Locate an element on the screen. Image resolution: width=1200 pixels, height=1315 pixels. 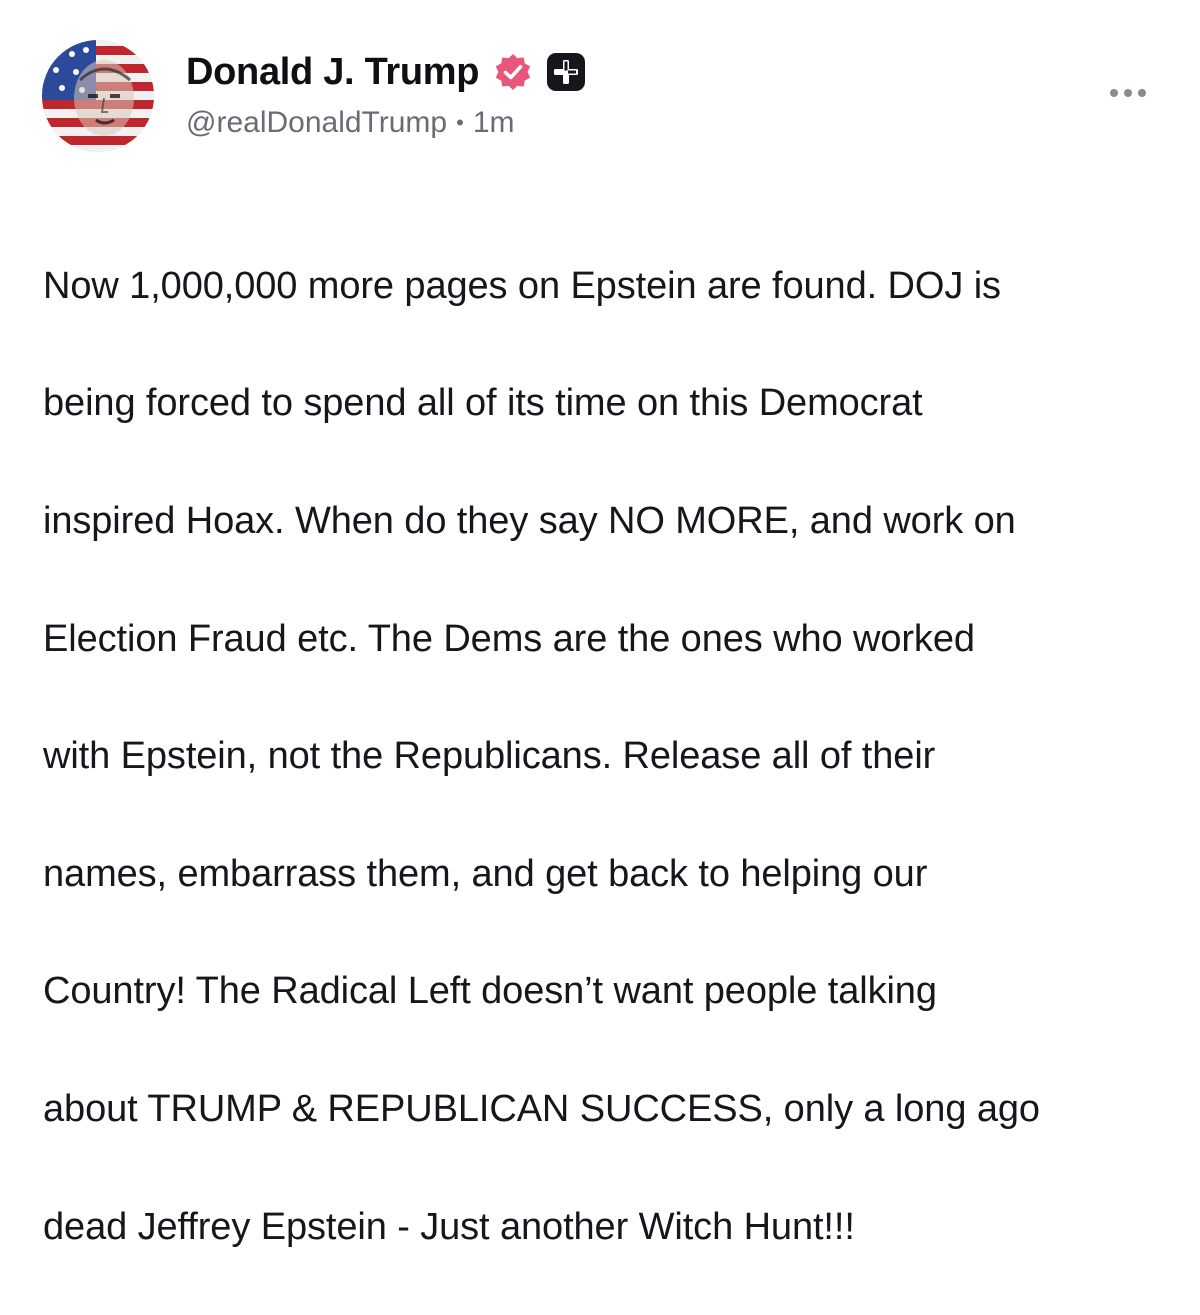
avatar is located at coordinates (98, 96).